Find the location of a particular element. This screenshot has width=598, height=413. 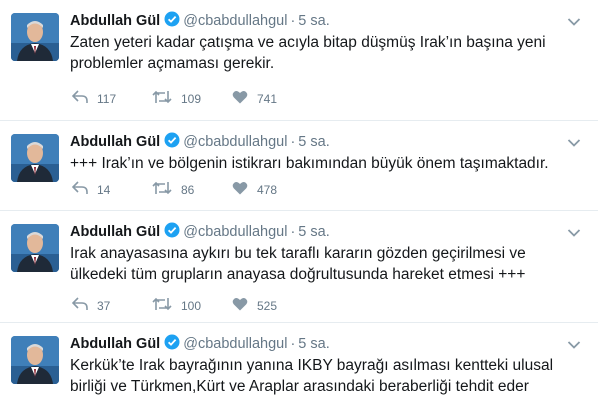

reply-count: 14 is located at coordinates (104, 189).